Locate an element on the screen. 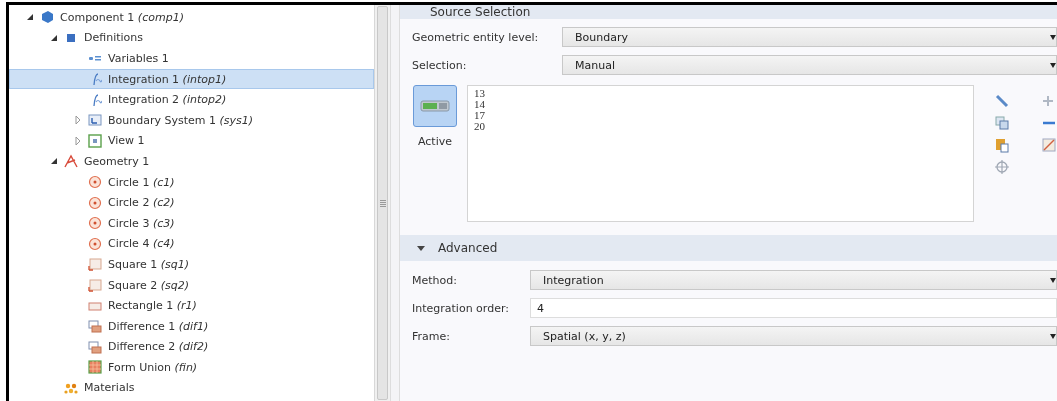  list-item: 17 is located at coordinates (720, 115).